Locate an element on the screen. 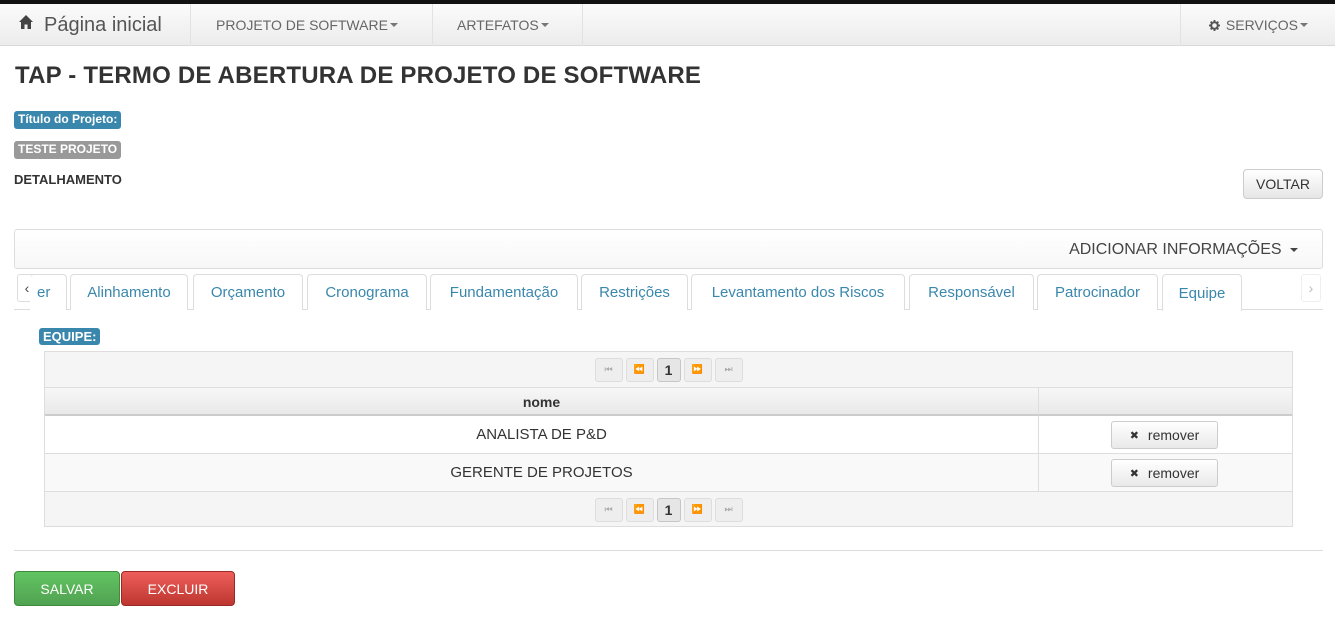 This screenshot has width=1335, height=619. back-button: VOLTAR is located at coordinates (1283, 184).